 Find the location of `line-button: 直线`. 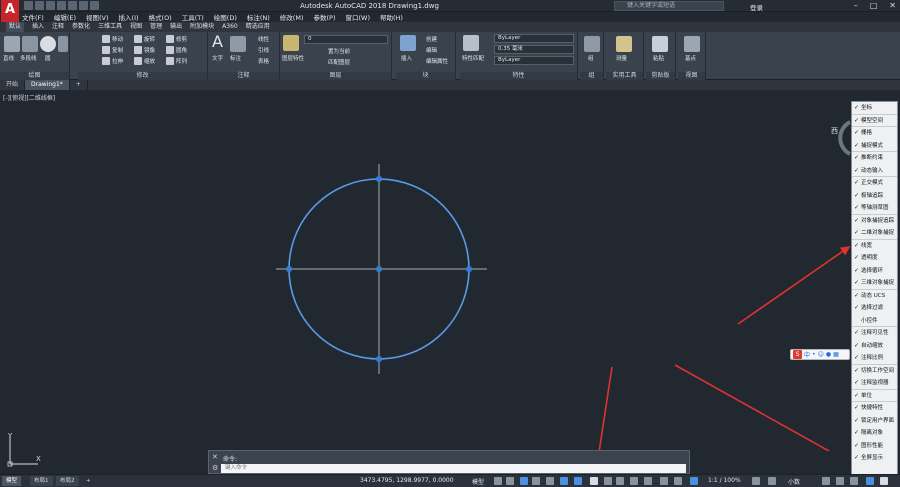

line-button: 直线 is located at coordinates (8, 58).